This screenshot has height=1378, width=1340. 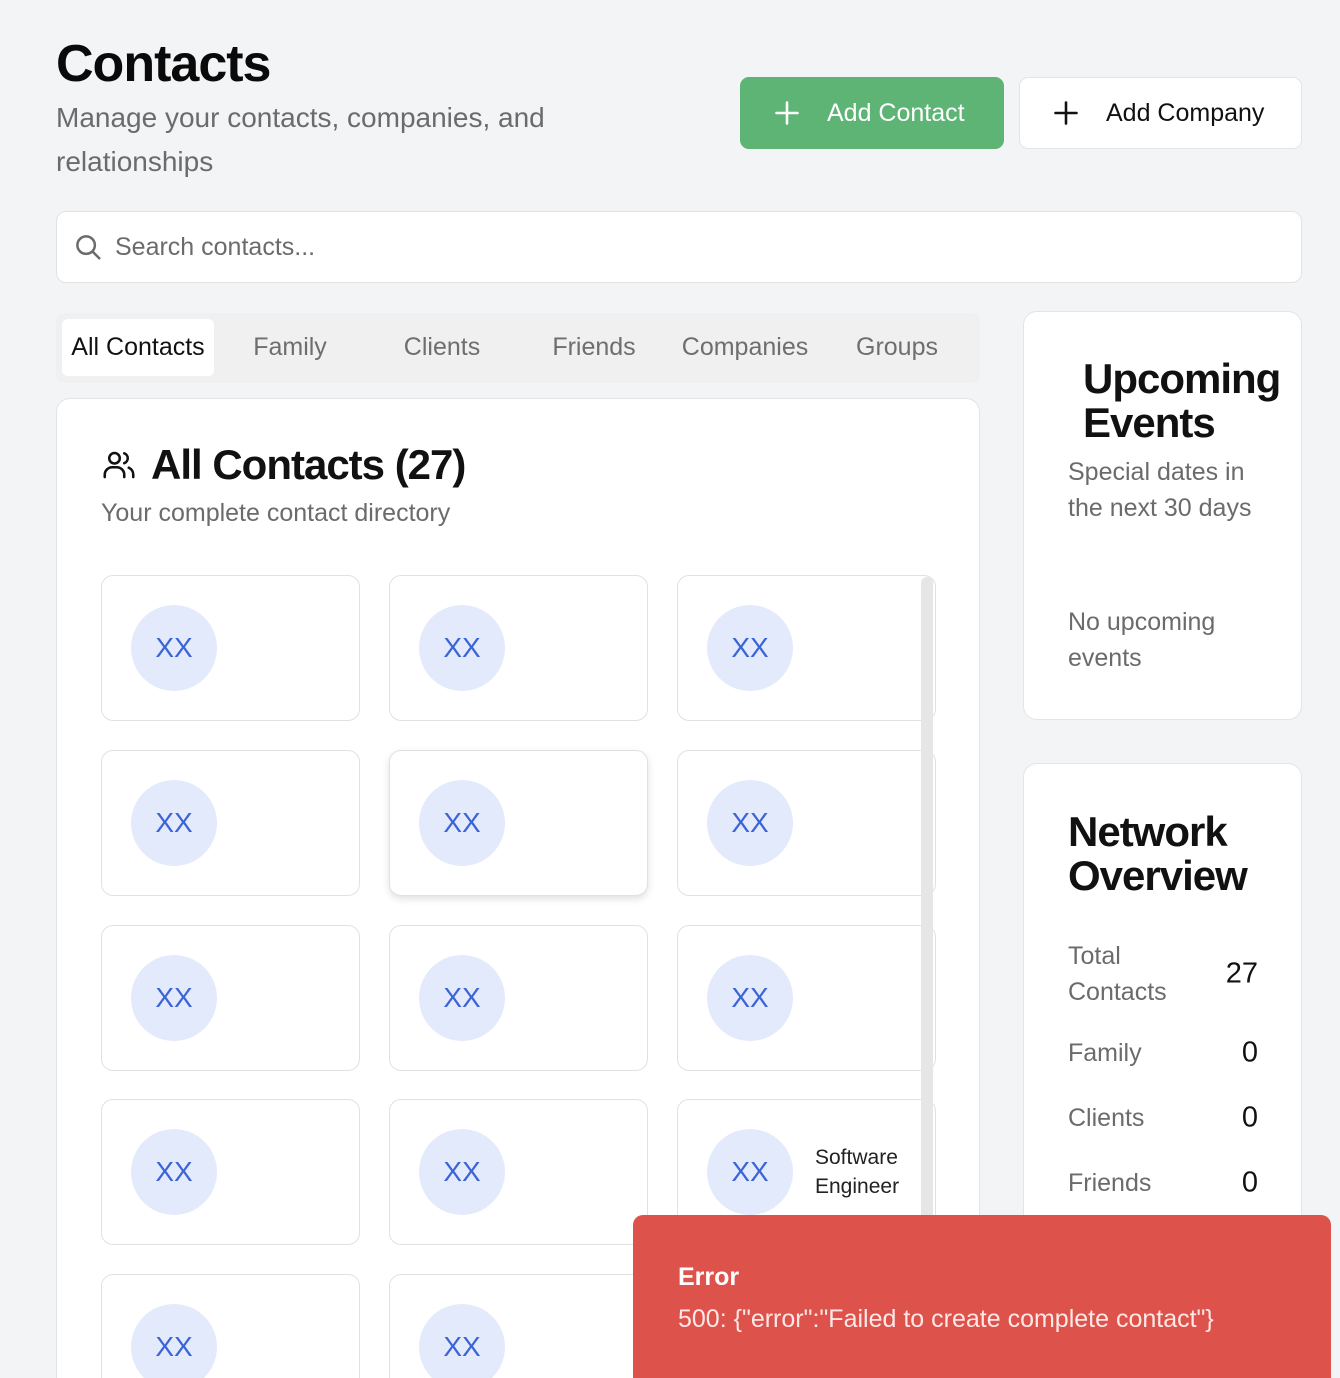 What do you see at coordinates (308, 464) in the screenshot?
I see `contacts-panel-title: All Contacts (27)` at bounding box center [308, 464].